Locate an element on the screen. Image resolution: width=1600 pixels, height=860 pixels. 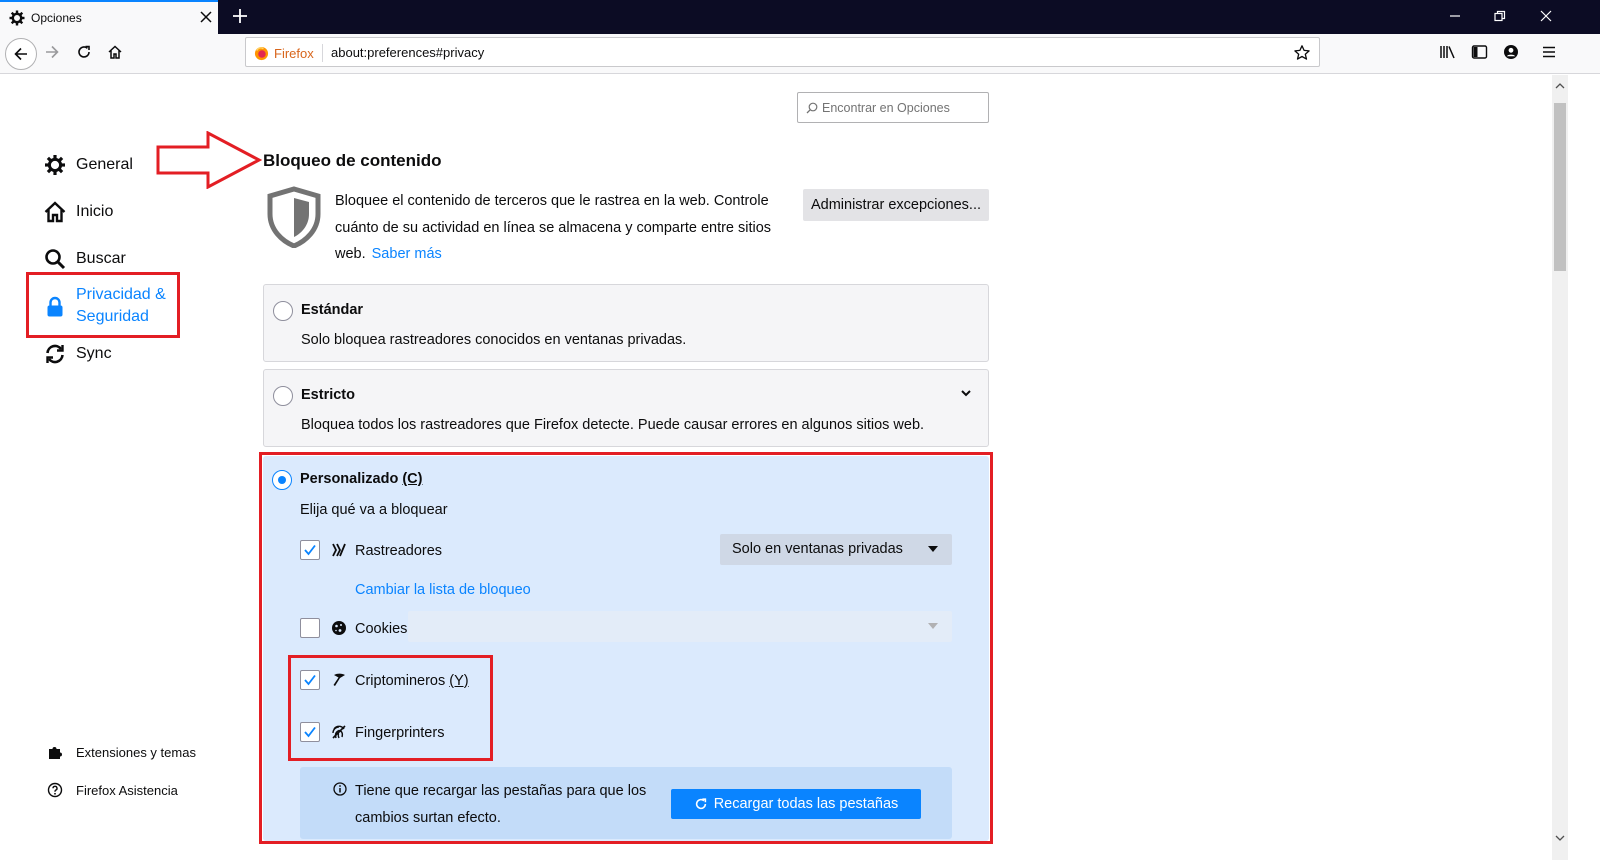
identity-label: Firefox is located at coordinates (294, 53).